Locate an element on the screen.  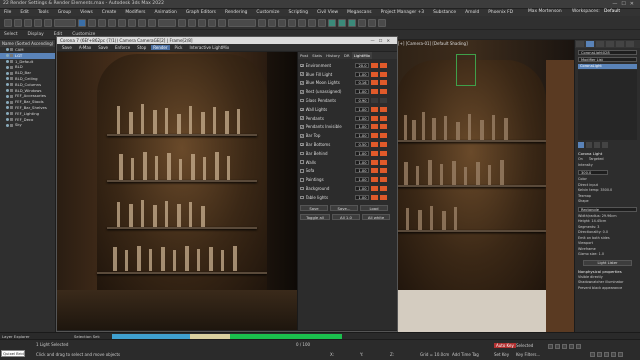
tab-history: History is located at coordinates (333, 55).